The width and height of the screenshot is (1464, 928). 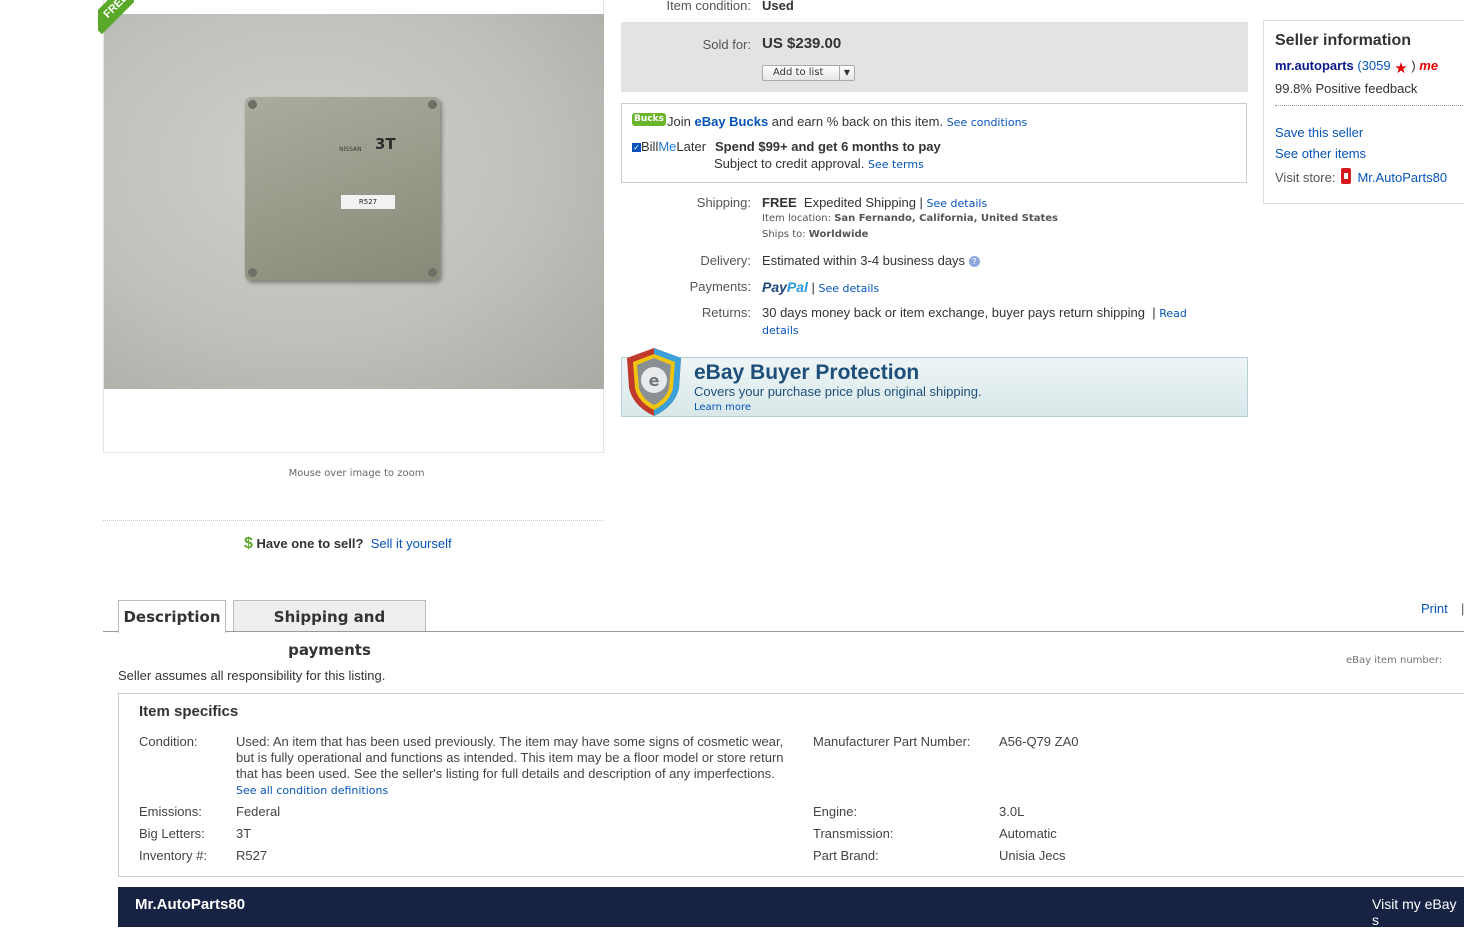 What do you see at coordinates (778, 6) in the screenshot?
I see `condition-value: Used` at bounding box center [778, 6].